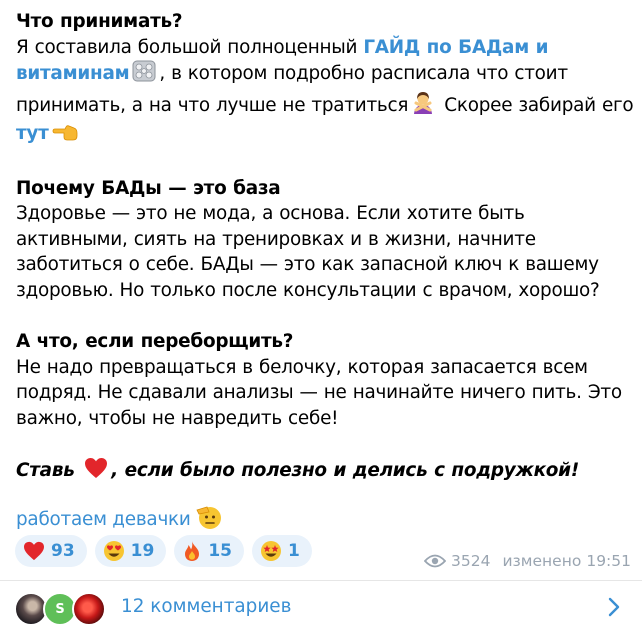  What do you see at coordinates (49, 471) in the screenshot?
I see `cta-before: Ставь` at bounding box center [49, 471].